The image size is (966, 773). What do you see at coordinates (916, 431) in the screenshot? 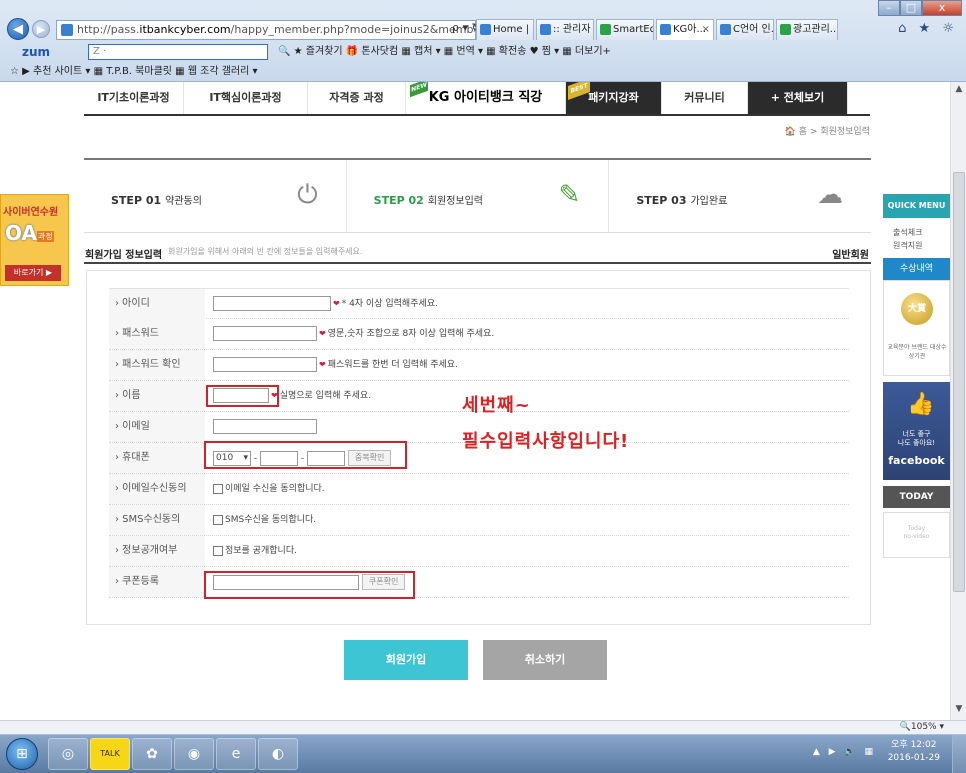
I see `facebook-banner: 👍 너도 좋구 나도 좋아요! facebook` at bounding box center [916, 431].